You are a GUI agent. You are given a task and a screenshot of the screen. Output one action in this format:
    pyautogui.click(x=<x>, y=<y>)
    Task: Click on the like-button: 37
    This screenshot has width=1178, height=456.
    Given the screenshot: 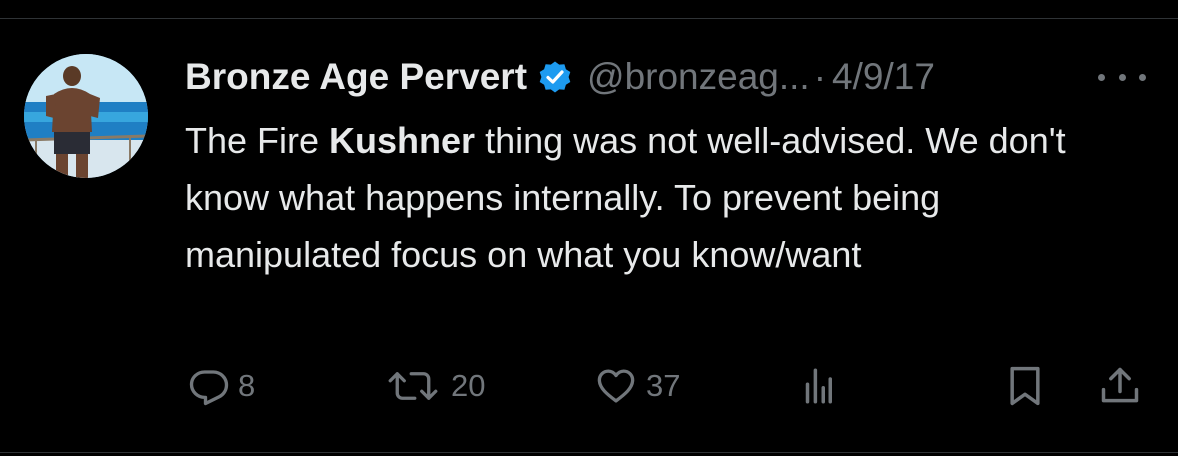 What is the action you would take?
    pyautogui.click(x=637, y=386)
    